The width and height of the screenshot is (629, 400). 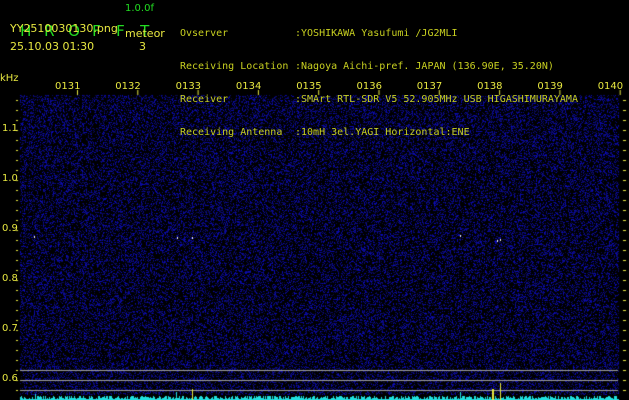 I want to click on info-value-antenna: :10mH 3el.YAGI Horizontal:ENE, so click(x=382, y=132).